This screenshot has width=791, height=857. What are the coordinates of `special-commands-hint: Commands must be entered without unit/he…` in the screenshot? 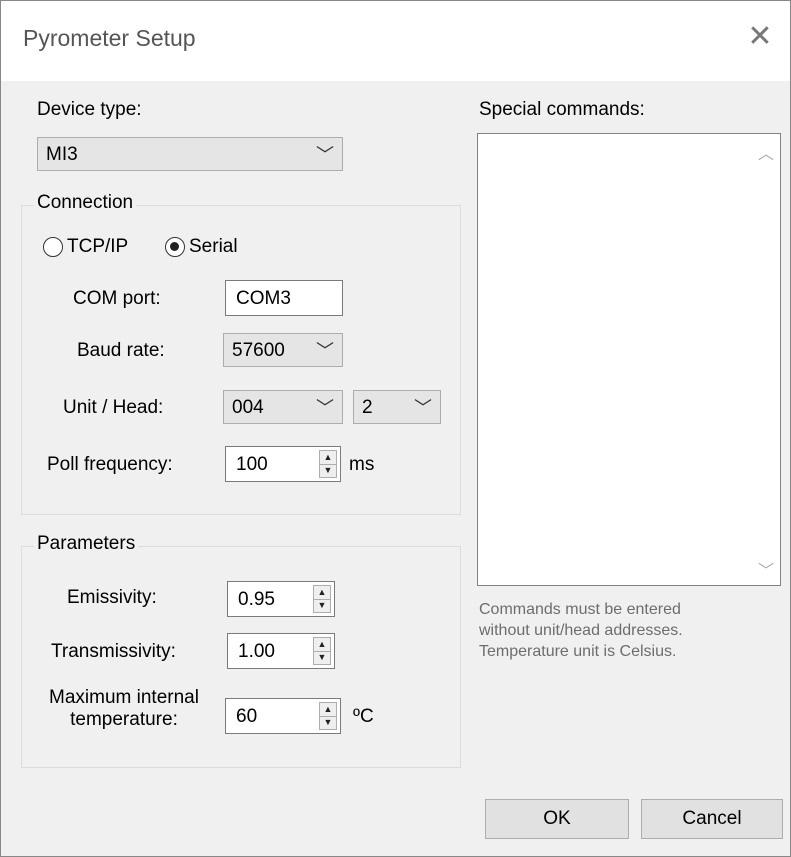 It's located at (581, 630).